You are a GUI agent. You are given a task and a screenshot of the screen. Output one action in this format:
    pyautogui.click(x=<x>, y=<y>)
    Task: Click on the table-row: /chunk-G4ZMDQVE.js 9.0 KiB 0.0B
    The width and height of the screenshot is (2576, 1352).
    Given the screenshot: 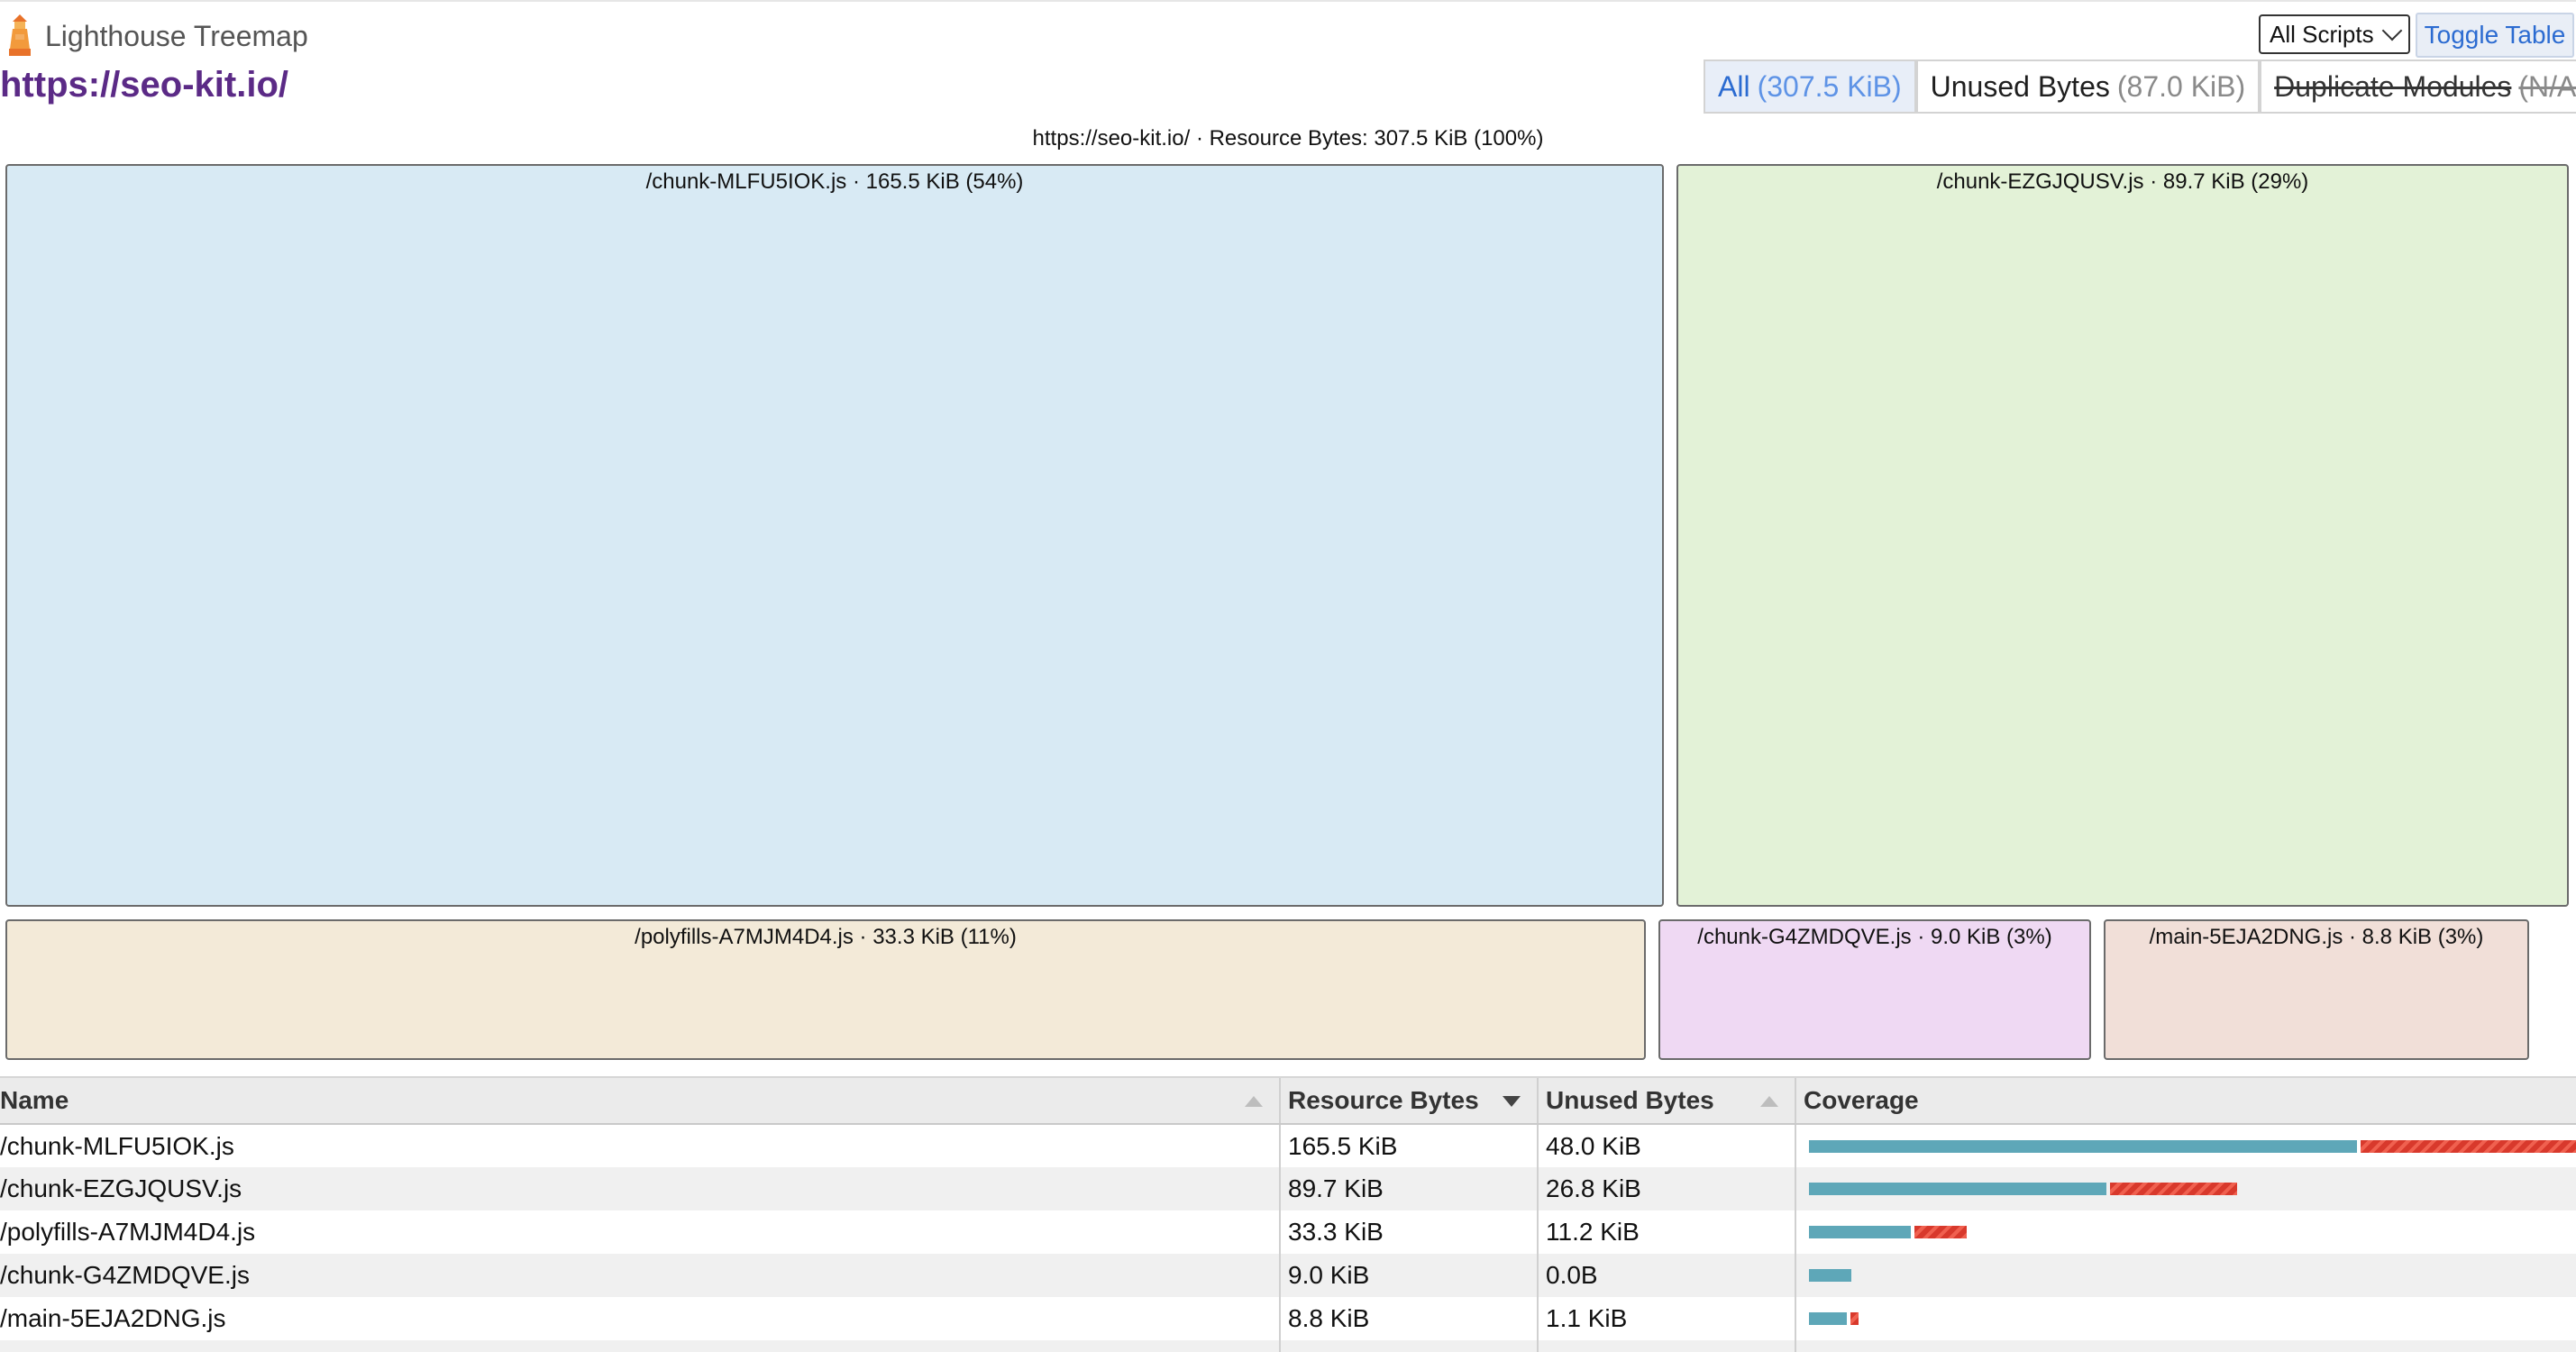 What is the action you would take?
    pyautogui.click(x=1288, y=1275)
    